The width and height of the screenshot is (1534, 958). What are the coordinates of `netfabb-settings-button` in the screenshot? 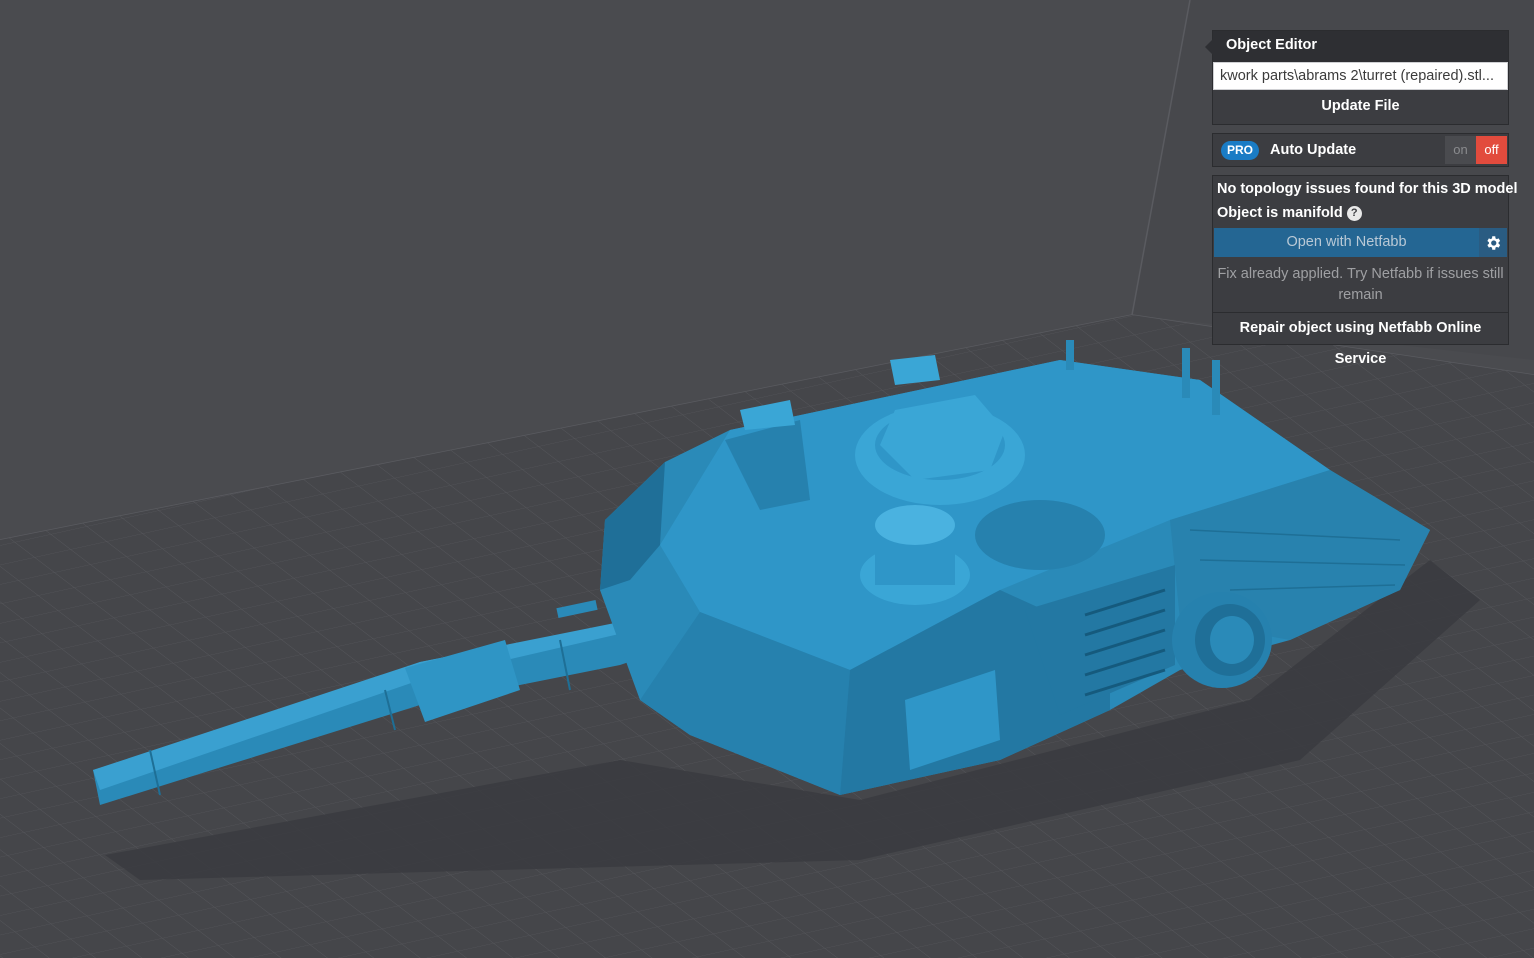 It's located at (1493, 242).